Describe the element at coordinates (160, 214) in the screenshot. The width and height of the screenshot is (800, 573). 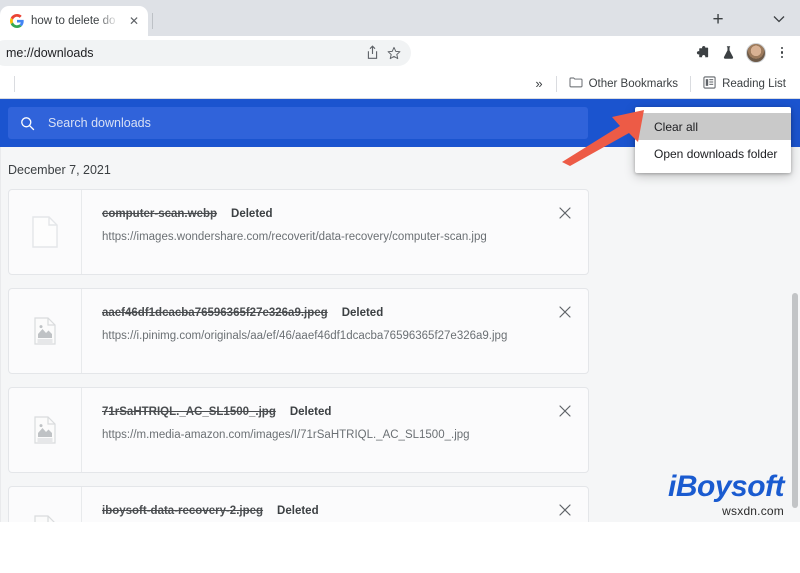
I see `download-filename: computer-scan.webp` at that location.